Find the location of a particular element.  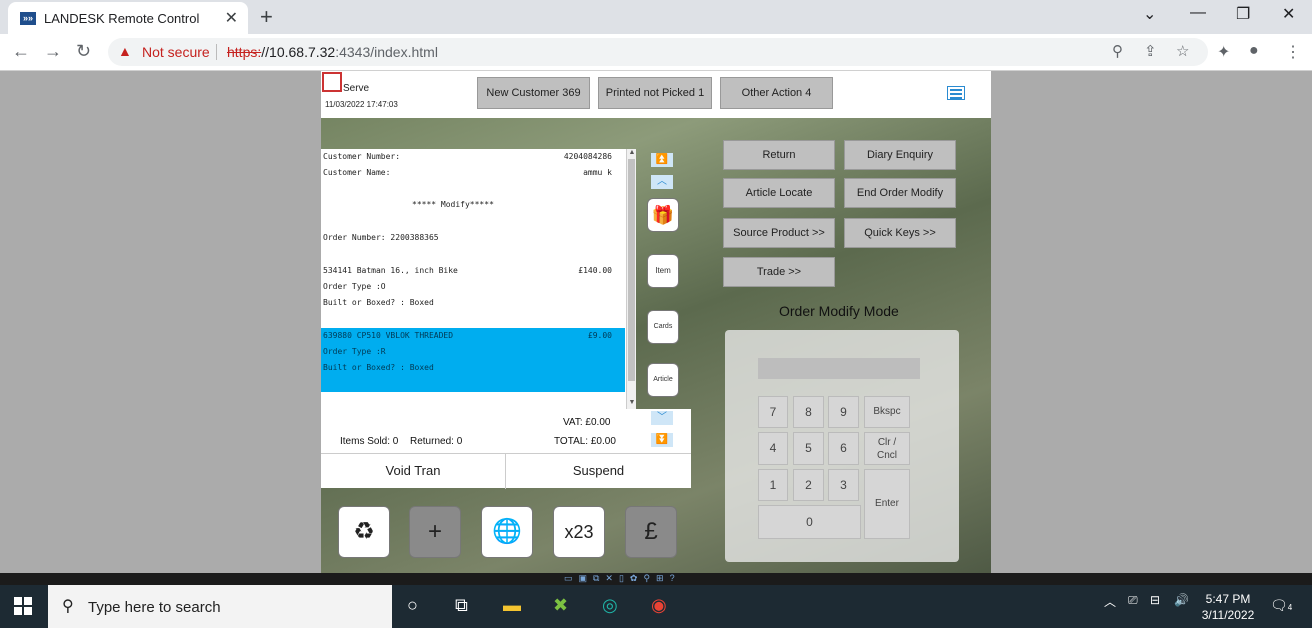

key-7: 7 is located at coordinates (773, 412).